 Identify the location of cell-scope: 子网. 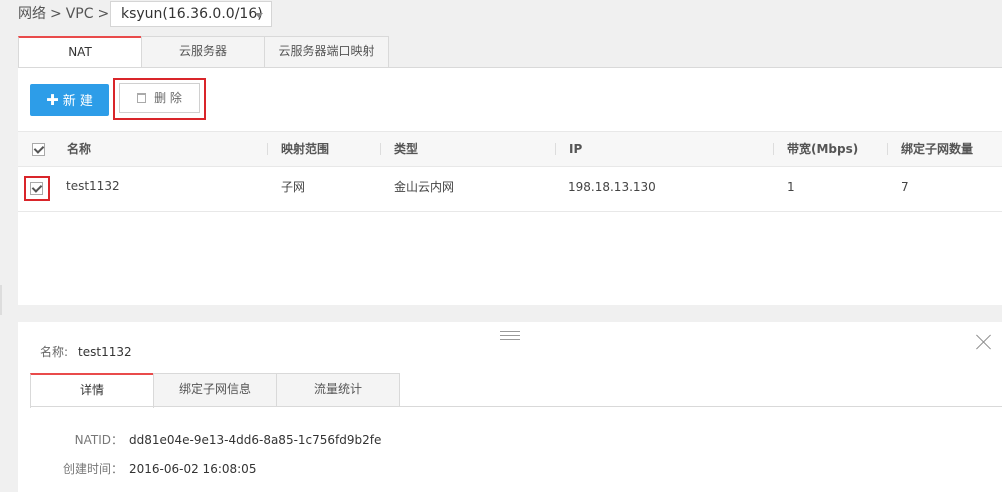
(293, 187).